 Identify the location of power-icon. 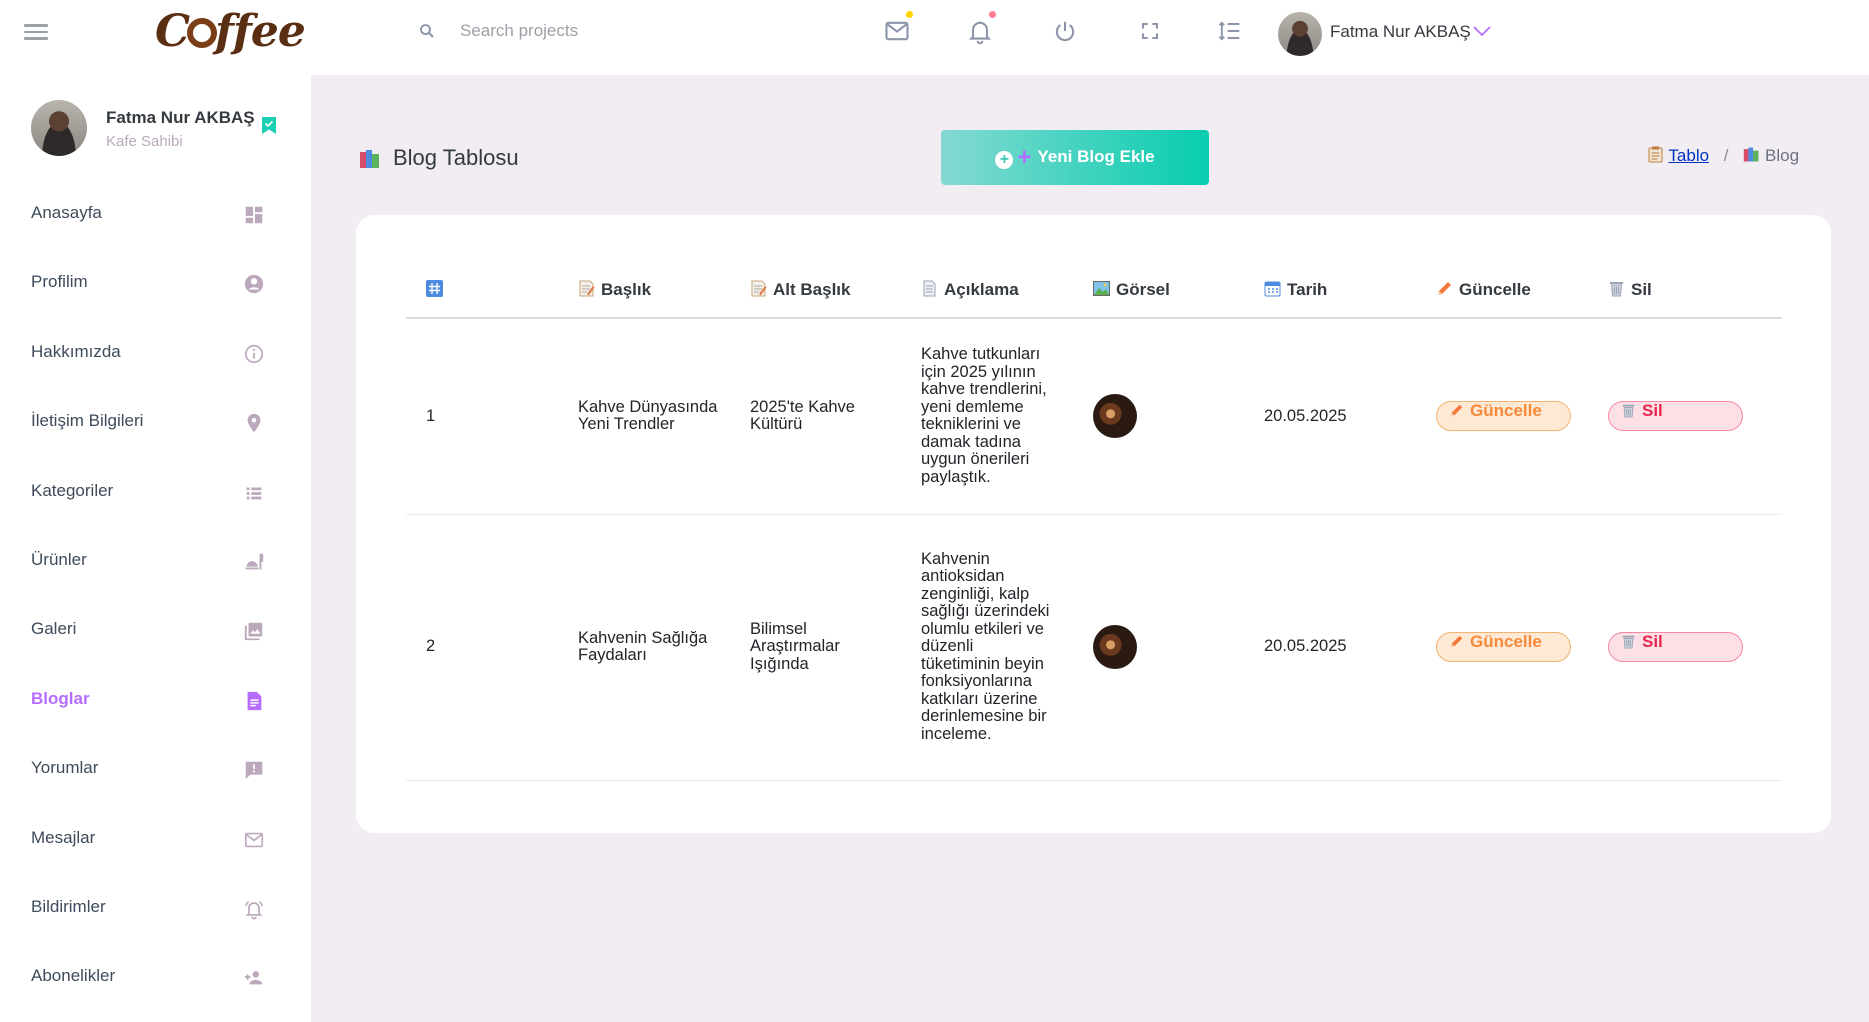
(1065, 31).